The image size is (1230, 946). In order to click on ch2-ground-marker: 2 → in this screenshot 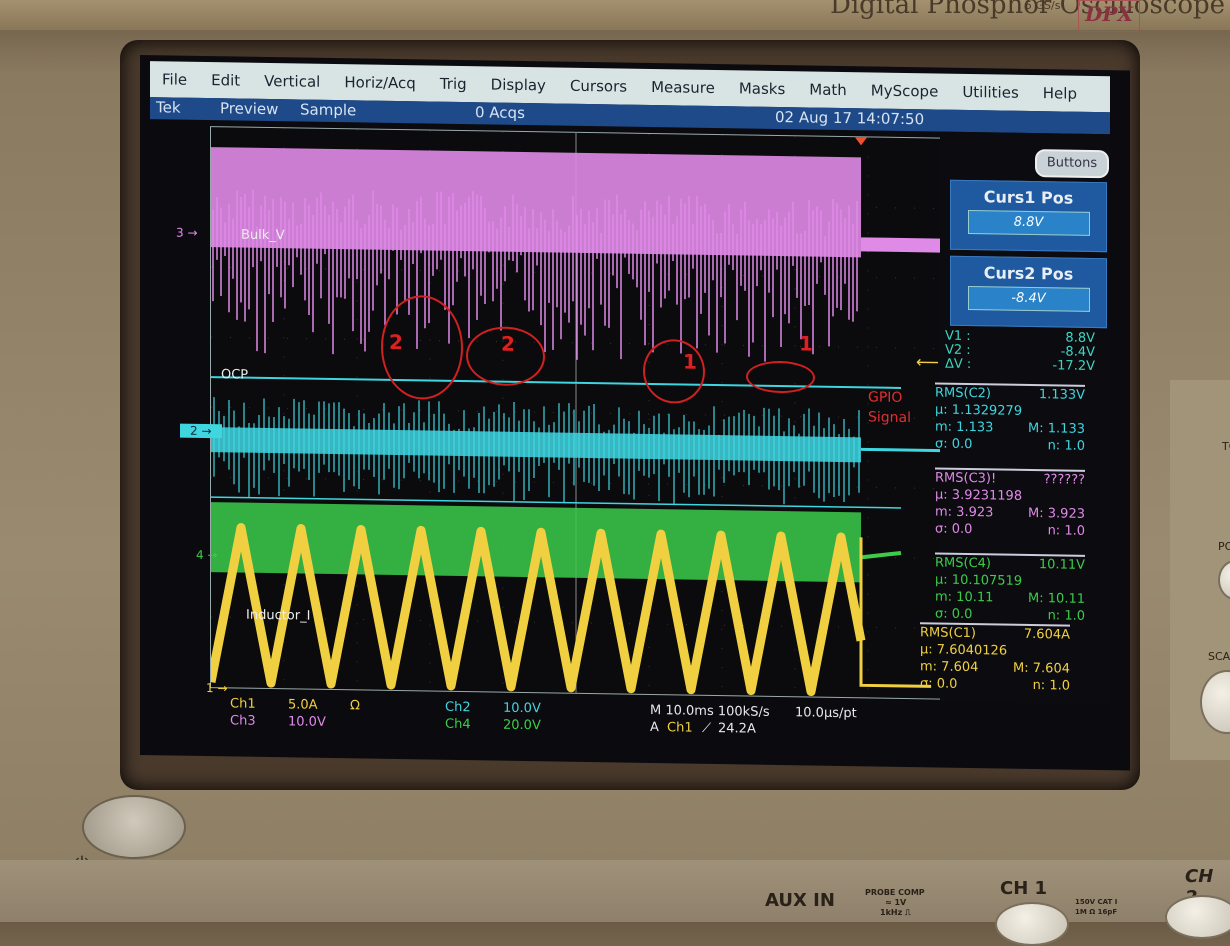, I will do `click(201, 431)`.